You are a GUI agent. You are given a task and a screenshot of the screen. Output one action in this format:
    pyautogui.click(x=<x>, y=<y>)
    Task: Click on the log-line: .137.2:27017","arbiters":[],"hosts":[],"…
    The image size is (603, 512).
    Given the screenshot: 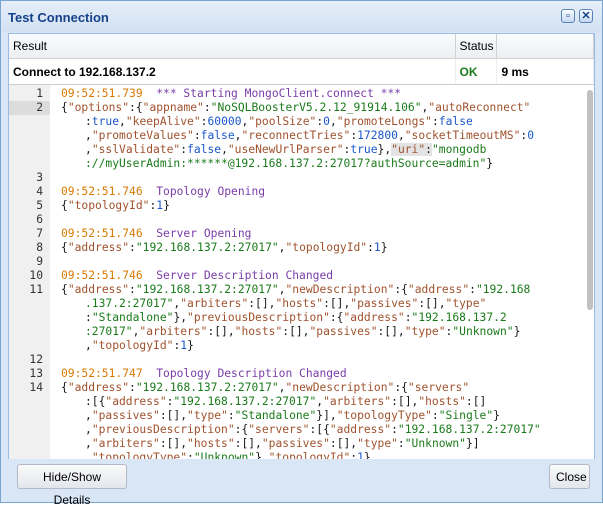 What is the action you would take?
    pyautogui.click(x=296, y=304)
    